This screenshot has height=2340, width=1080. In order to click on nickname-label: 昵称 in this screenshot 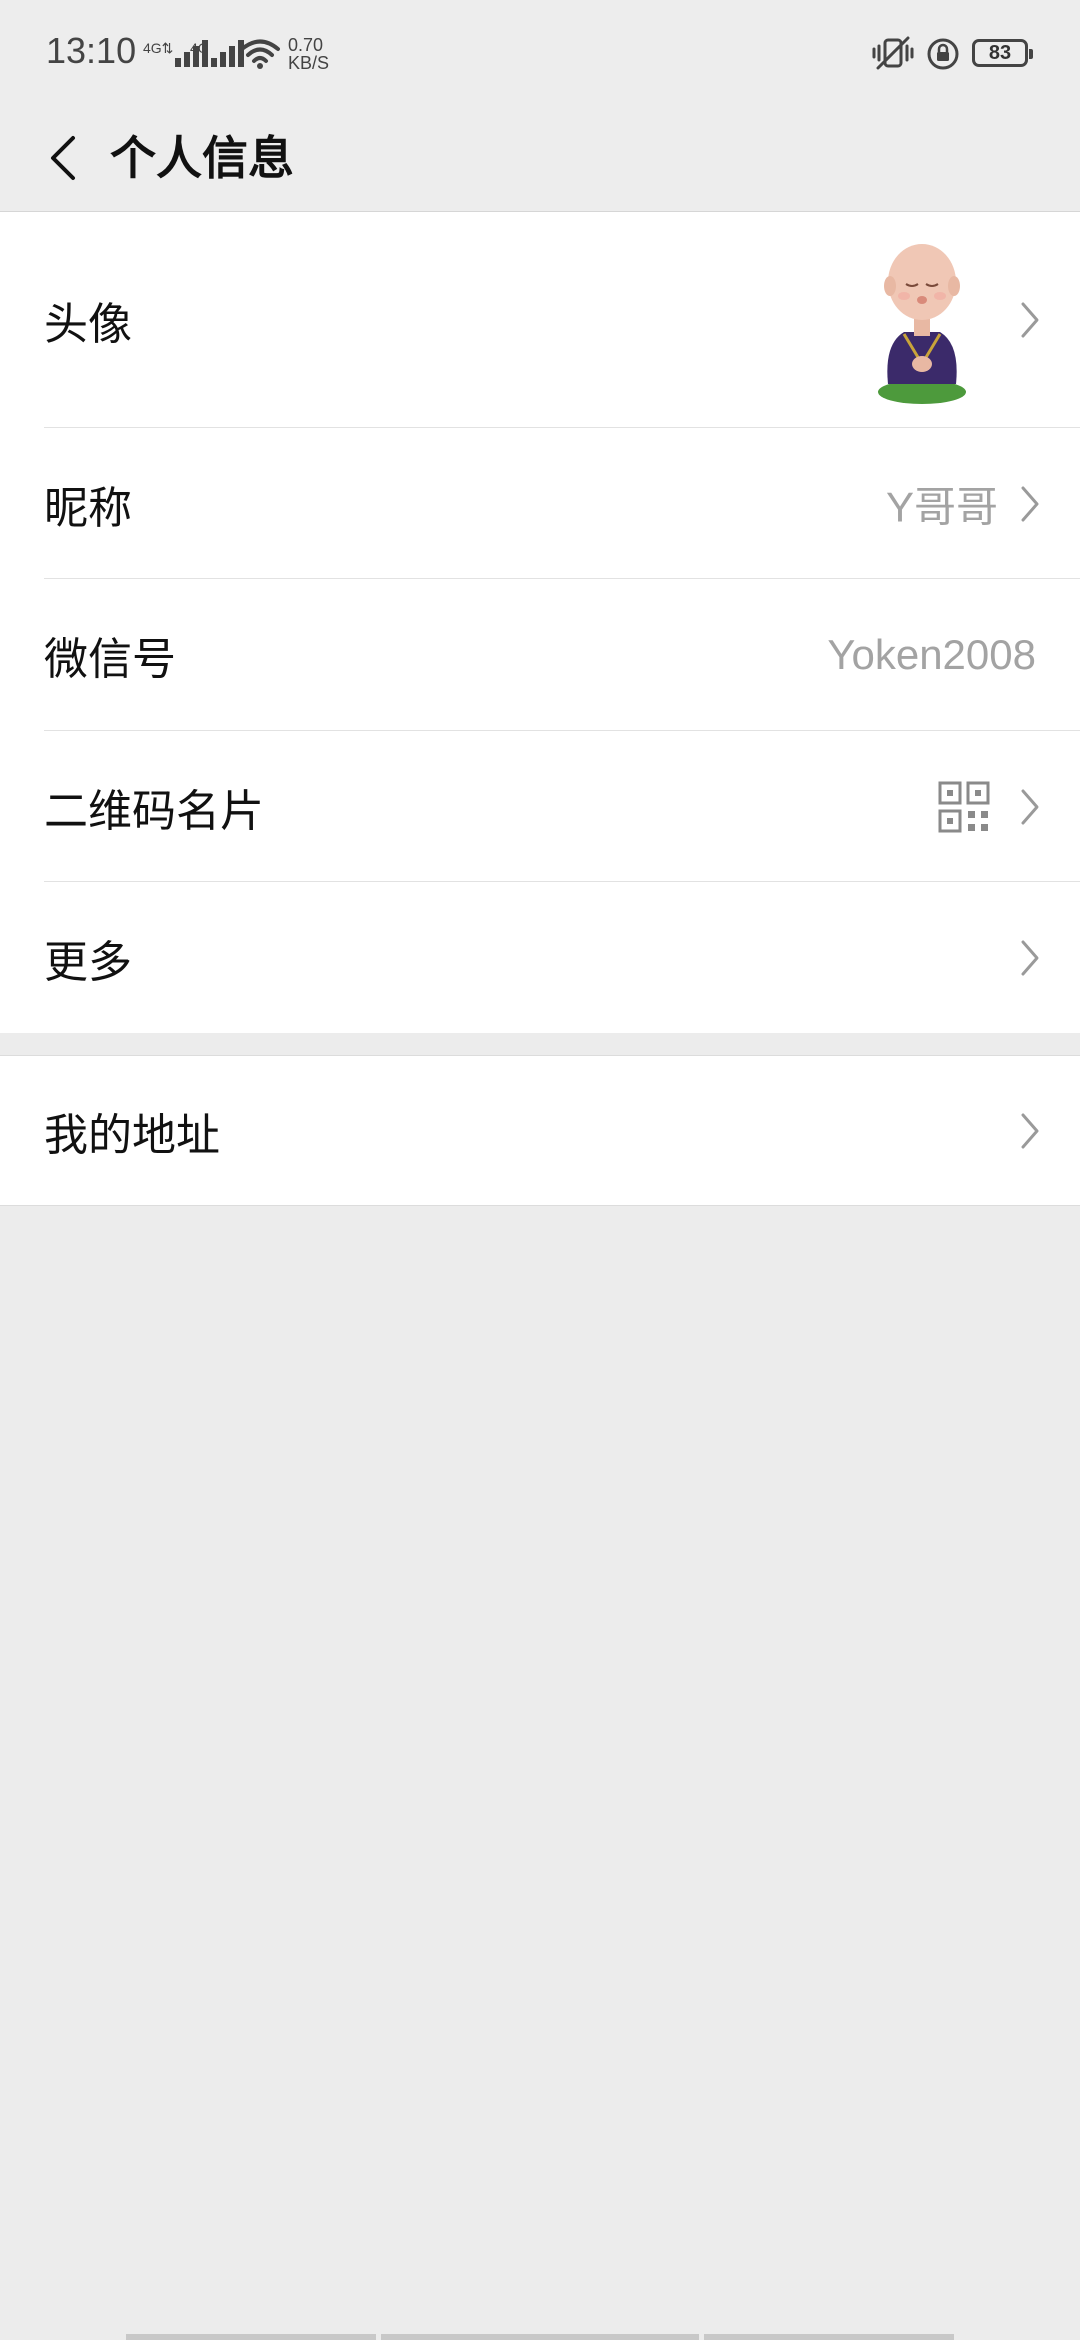, I will do `click(88, 508)`.